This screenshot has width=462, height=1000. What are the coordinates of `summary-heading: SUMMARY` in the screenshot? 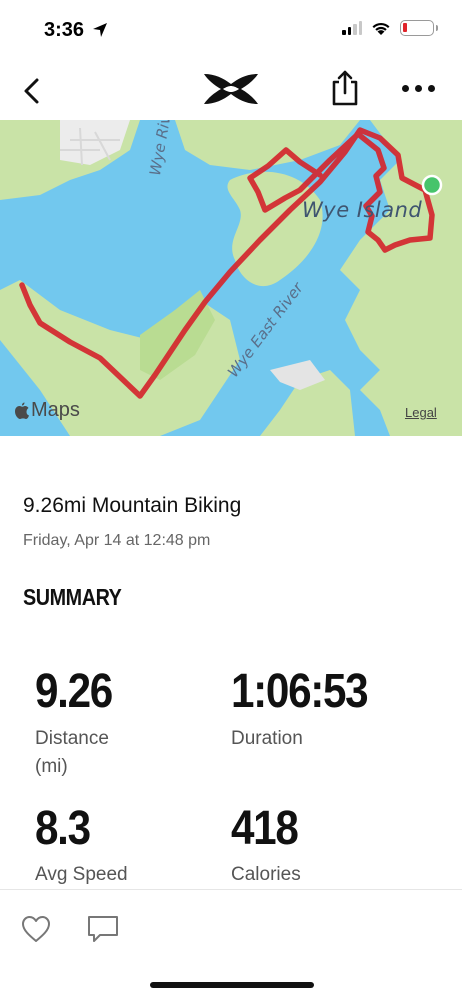 It's located at (72, 597).